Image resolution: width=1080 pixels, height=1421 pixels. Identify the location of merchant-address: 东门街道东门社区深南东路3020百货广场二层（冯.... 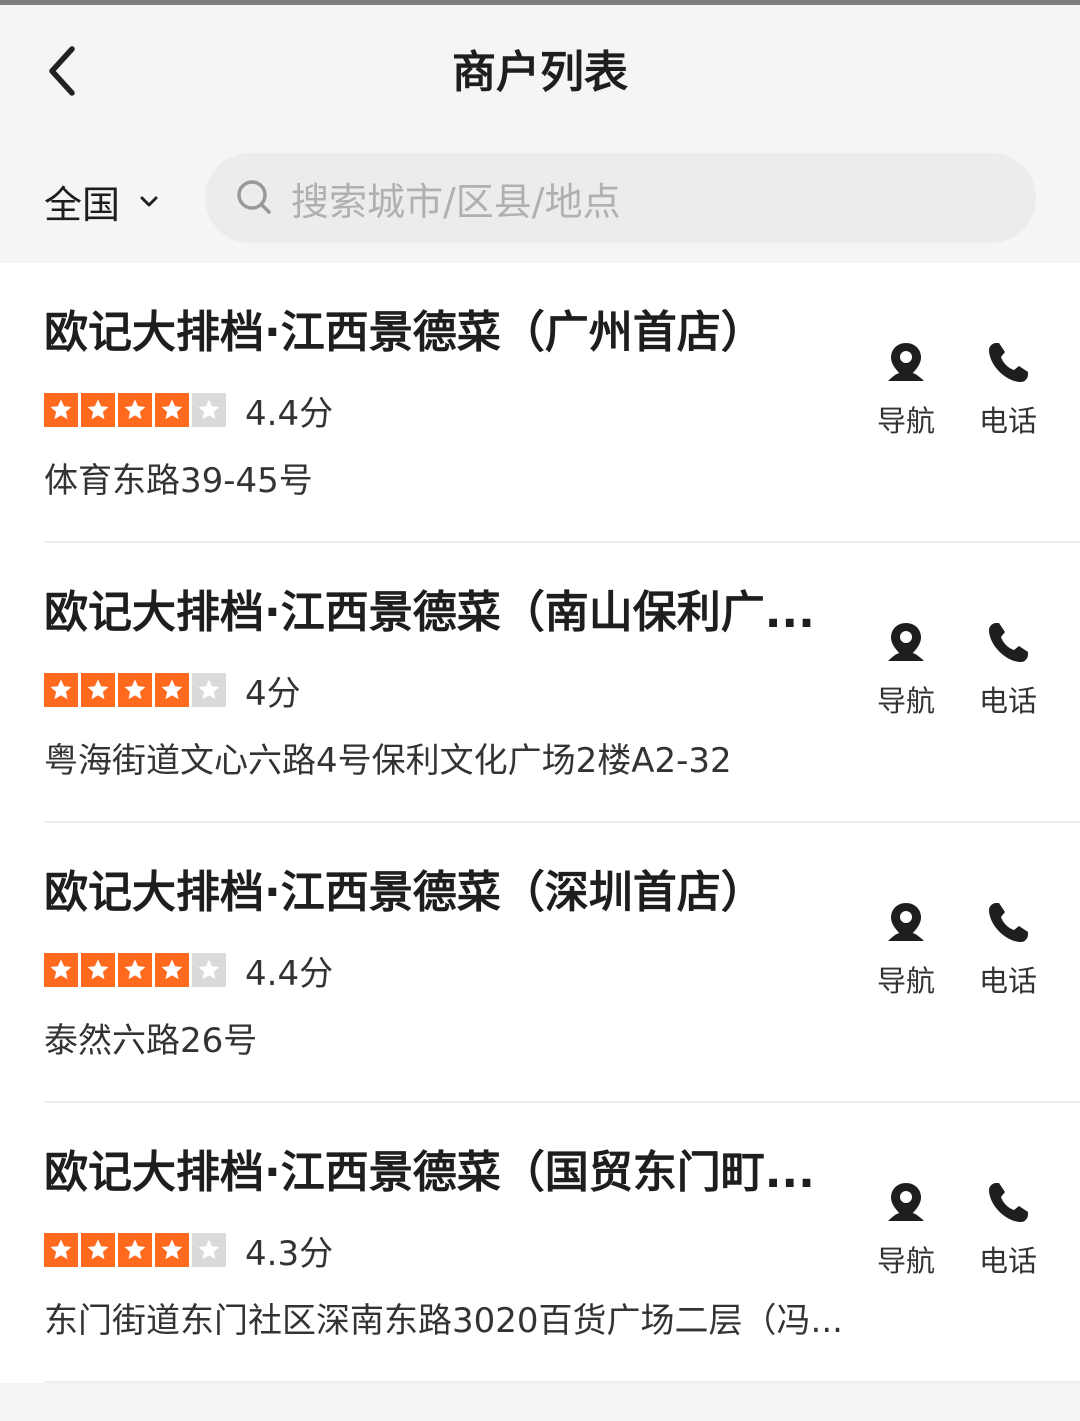
(443, 1321).